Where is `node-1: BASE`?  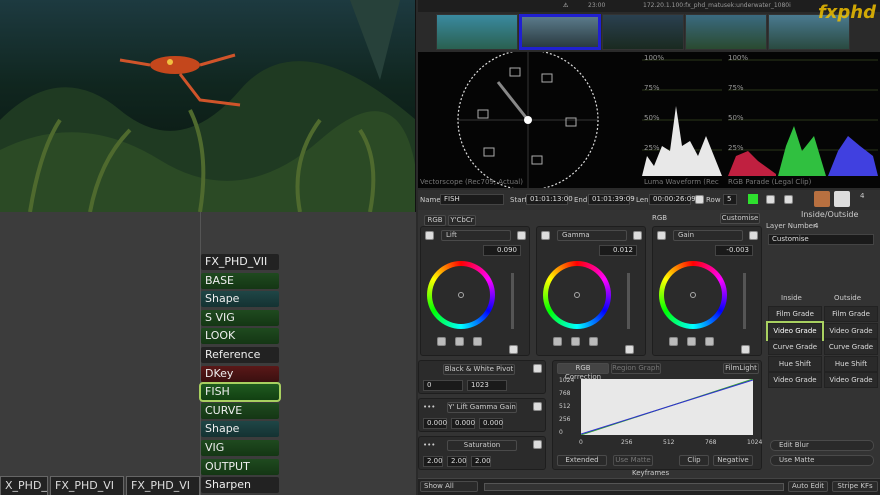 node-1: BASE is located at coordinates (240, 280).